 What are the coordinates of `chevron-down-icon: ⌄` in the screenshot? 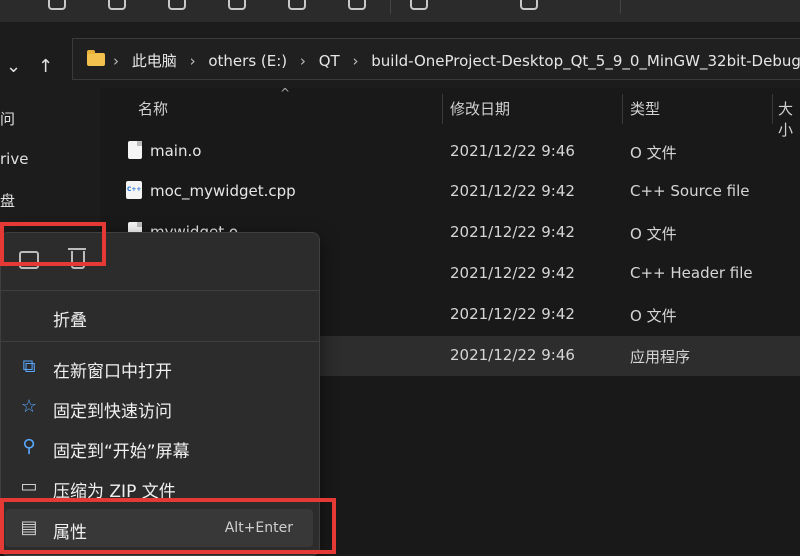 It's located at (13, 67).